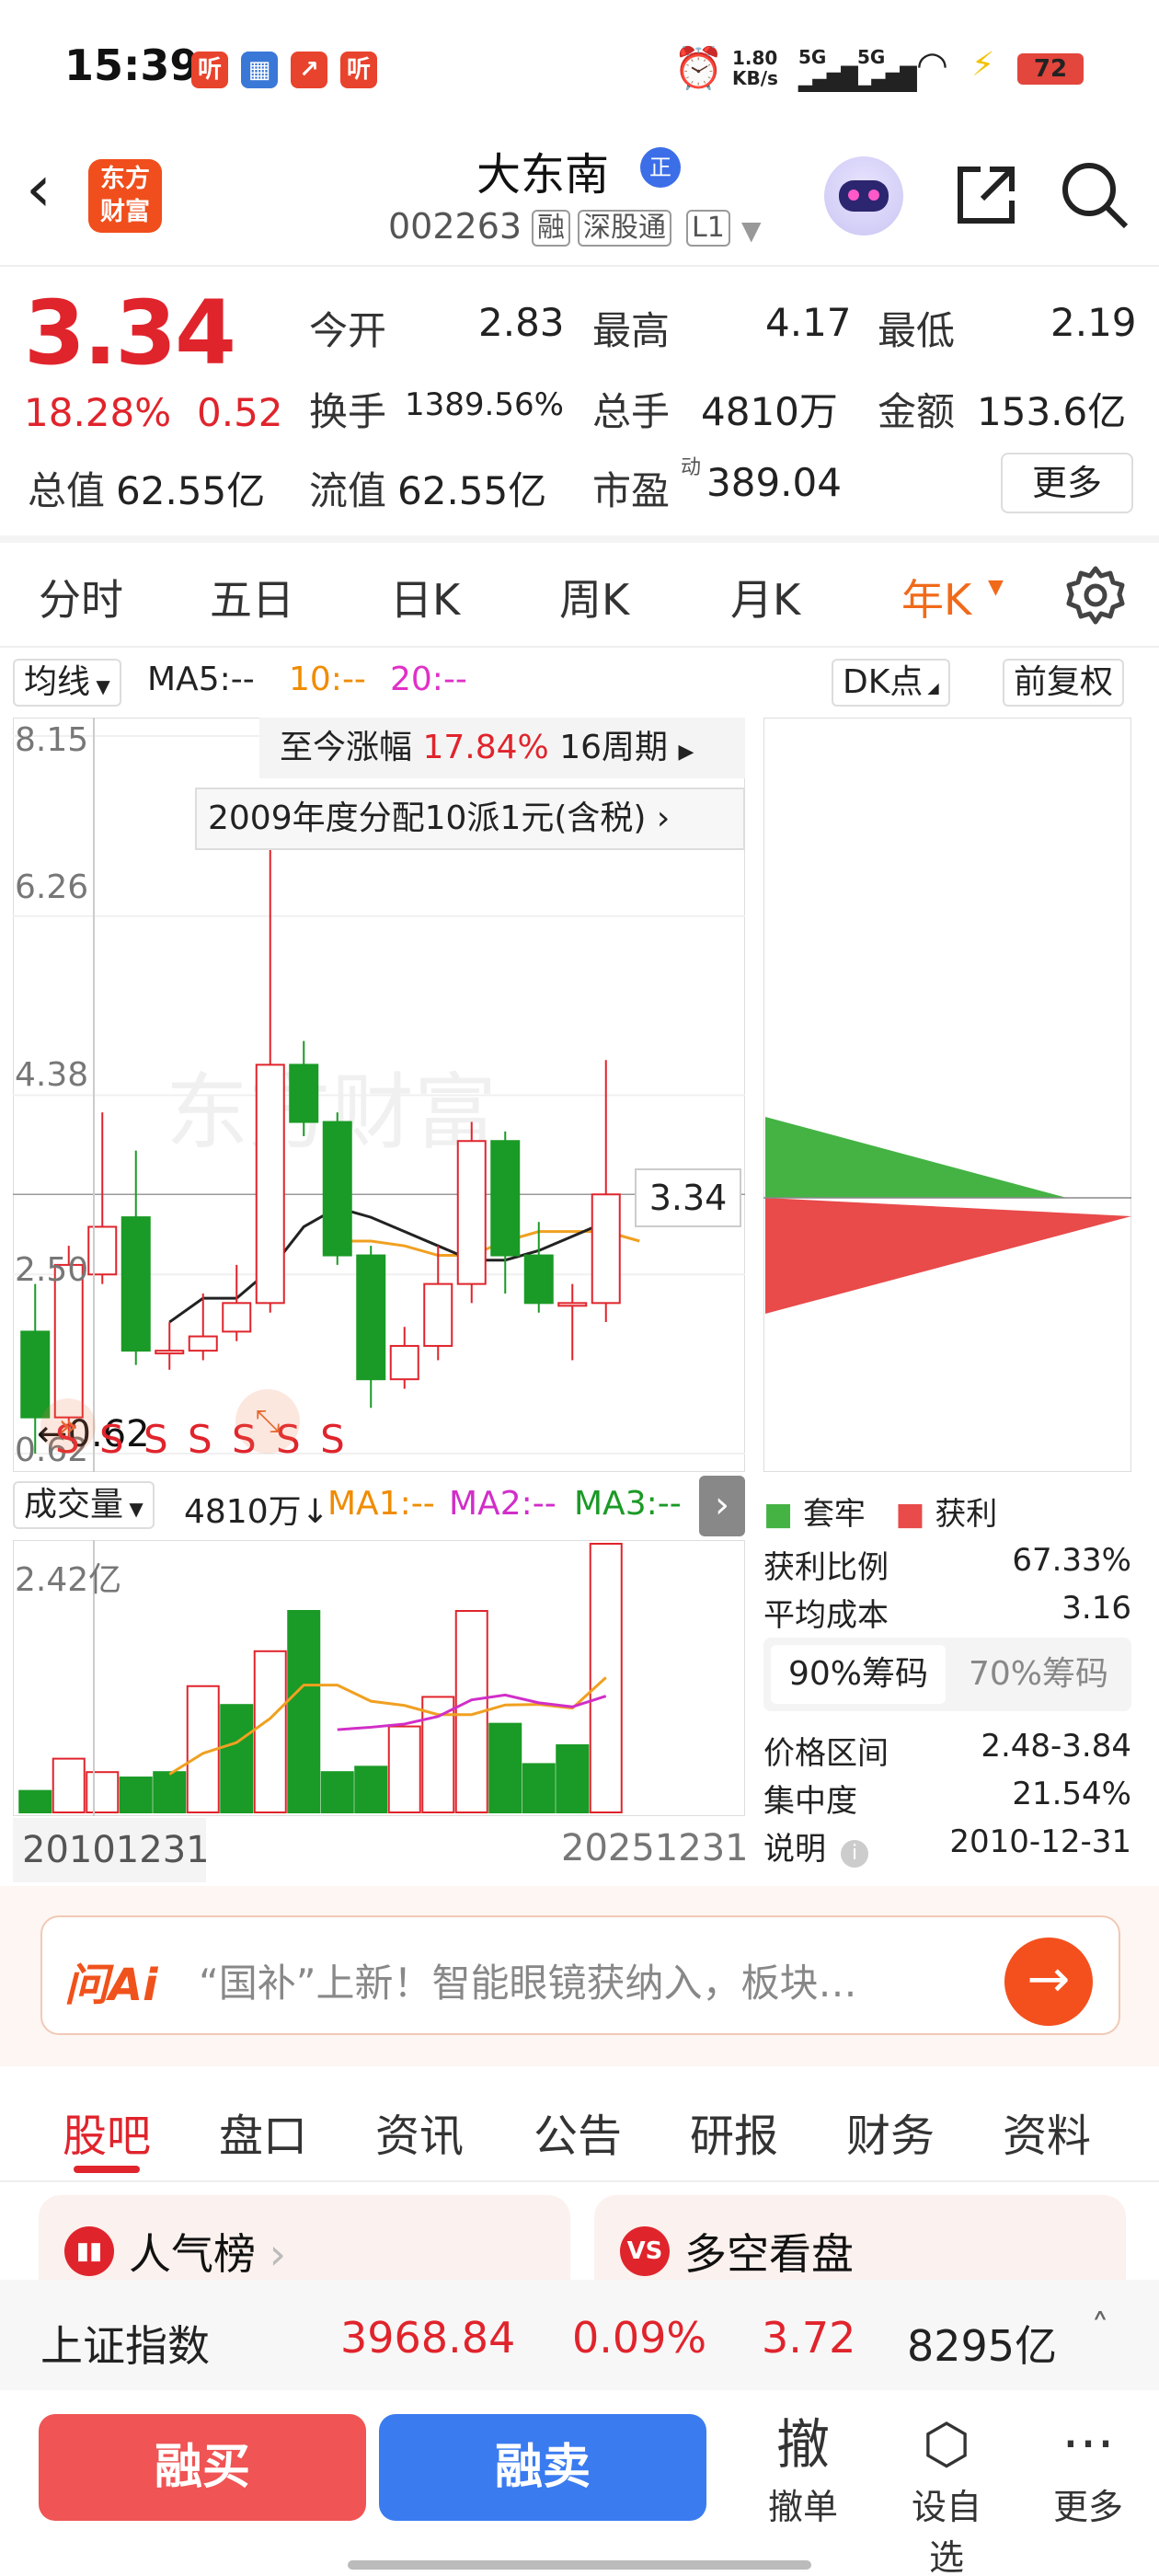  I want to click on info-icon: i, so click(854, 1854).